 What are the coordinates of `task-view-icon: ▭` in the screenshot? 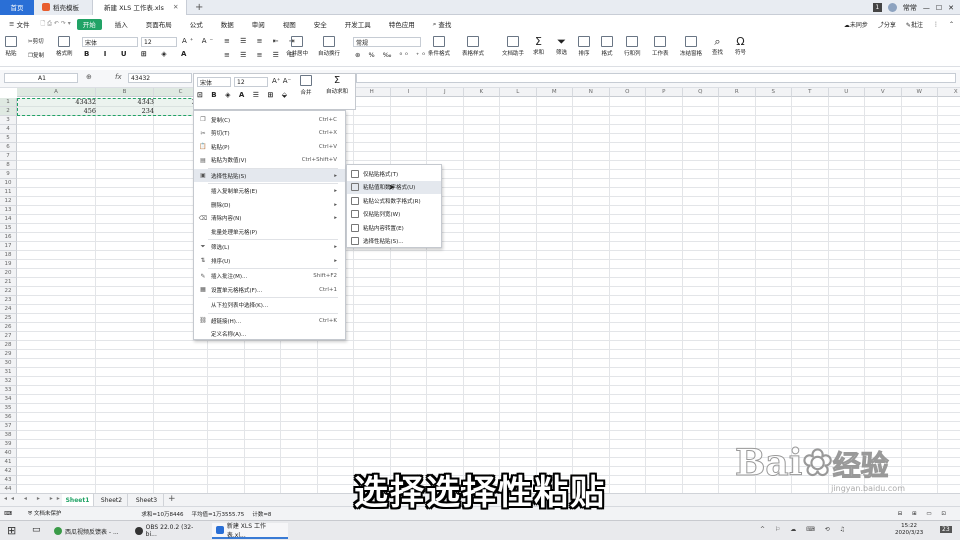 It's located at (36, 530).